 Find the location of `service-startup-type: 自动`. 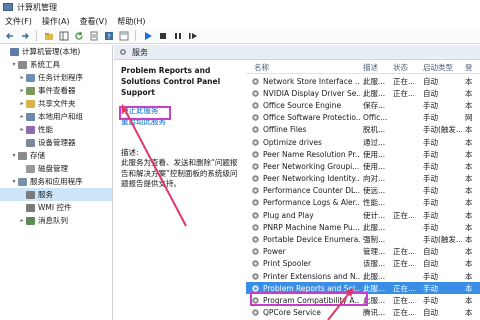

service-startup-type: 自动 is located at coordinates (430, 81).